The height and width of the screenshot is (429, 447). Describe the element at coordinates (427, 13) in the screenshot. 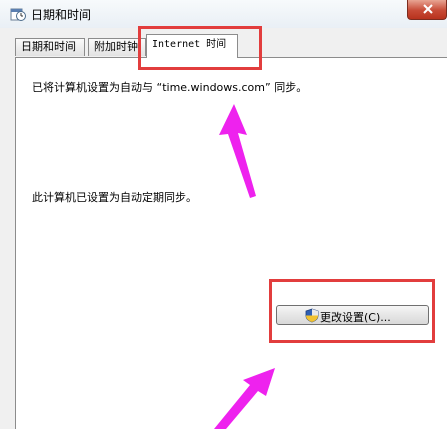

I see `close-icon` at that location.